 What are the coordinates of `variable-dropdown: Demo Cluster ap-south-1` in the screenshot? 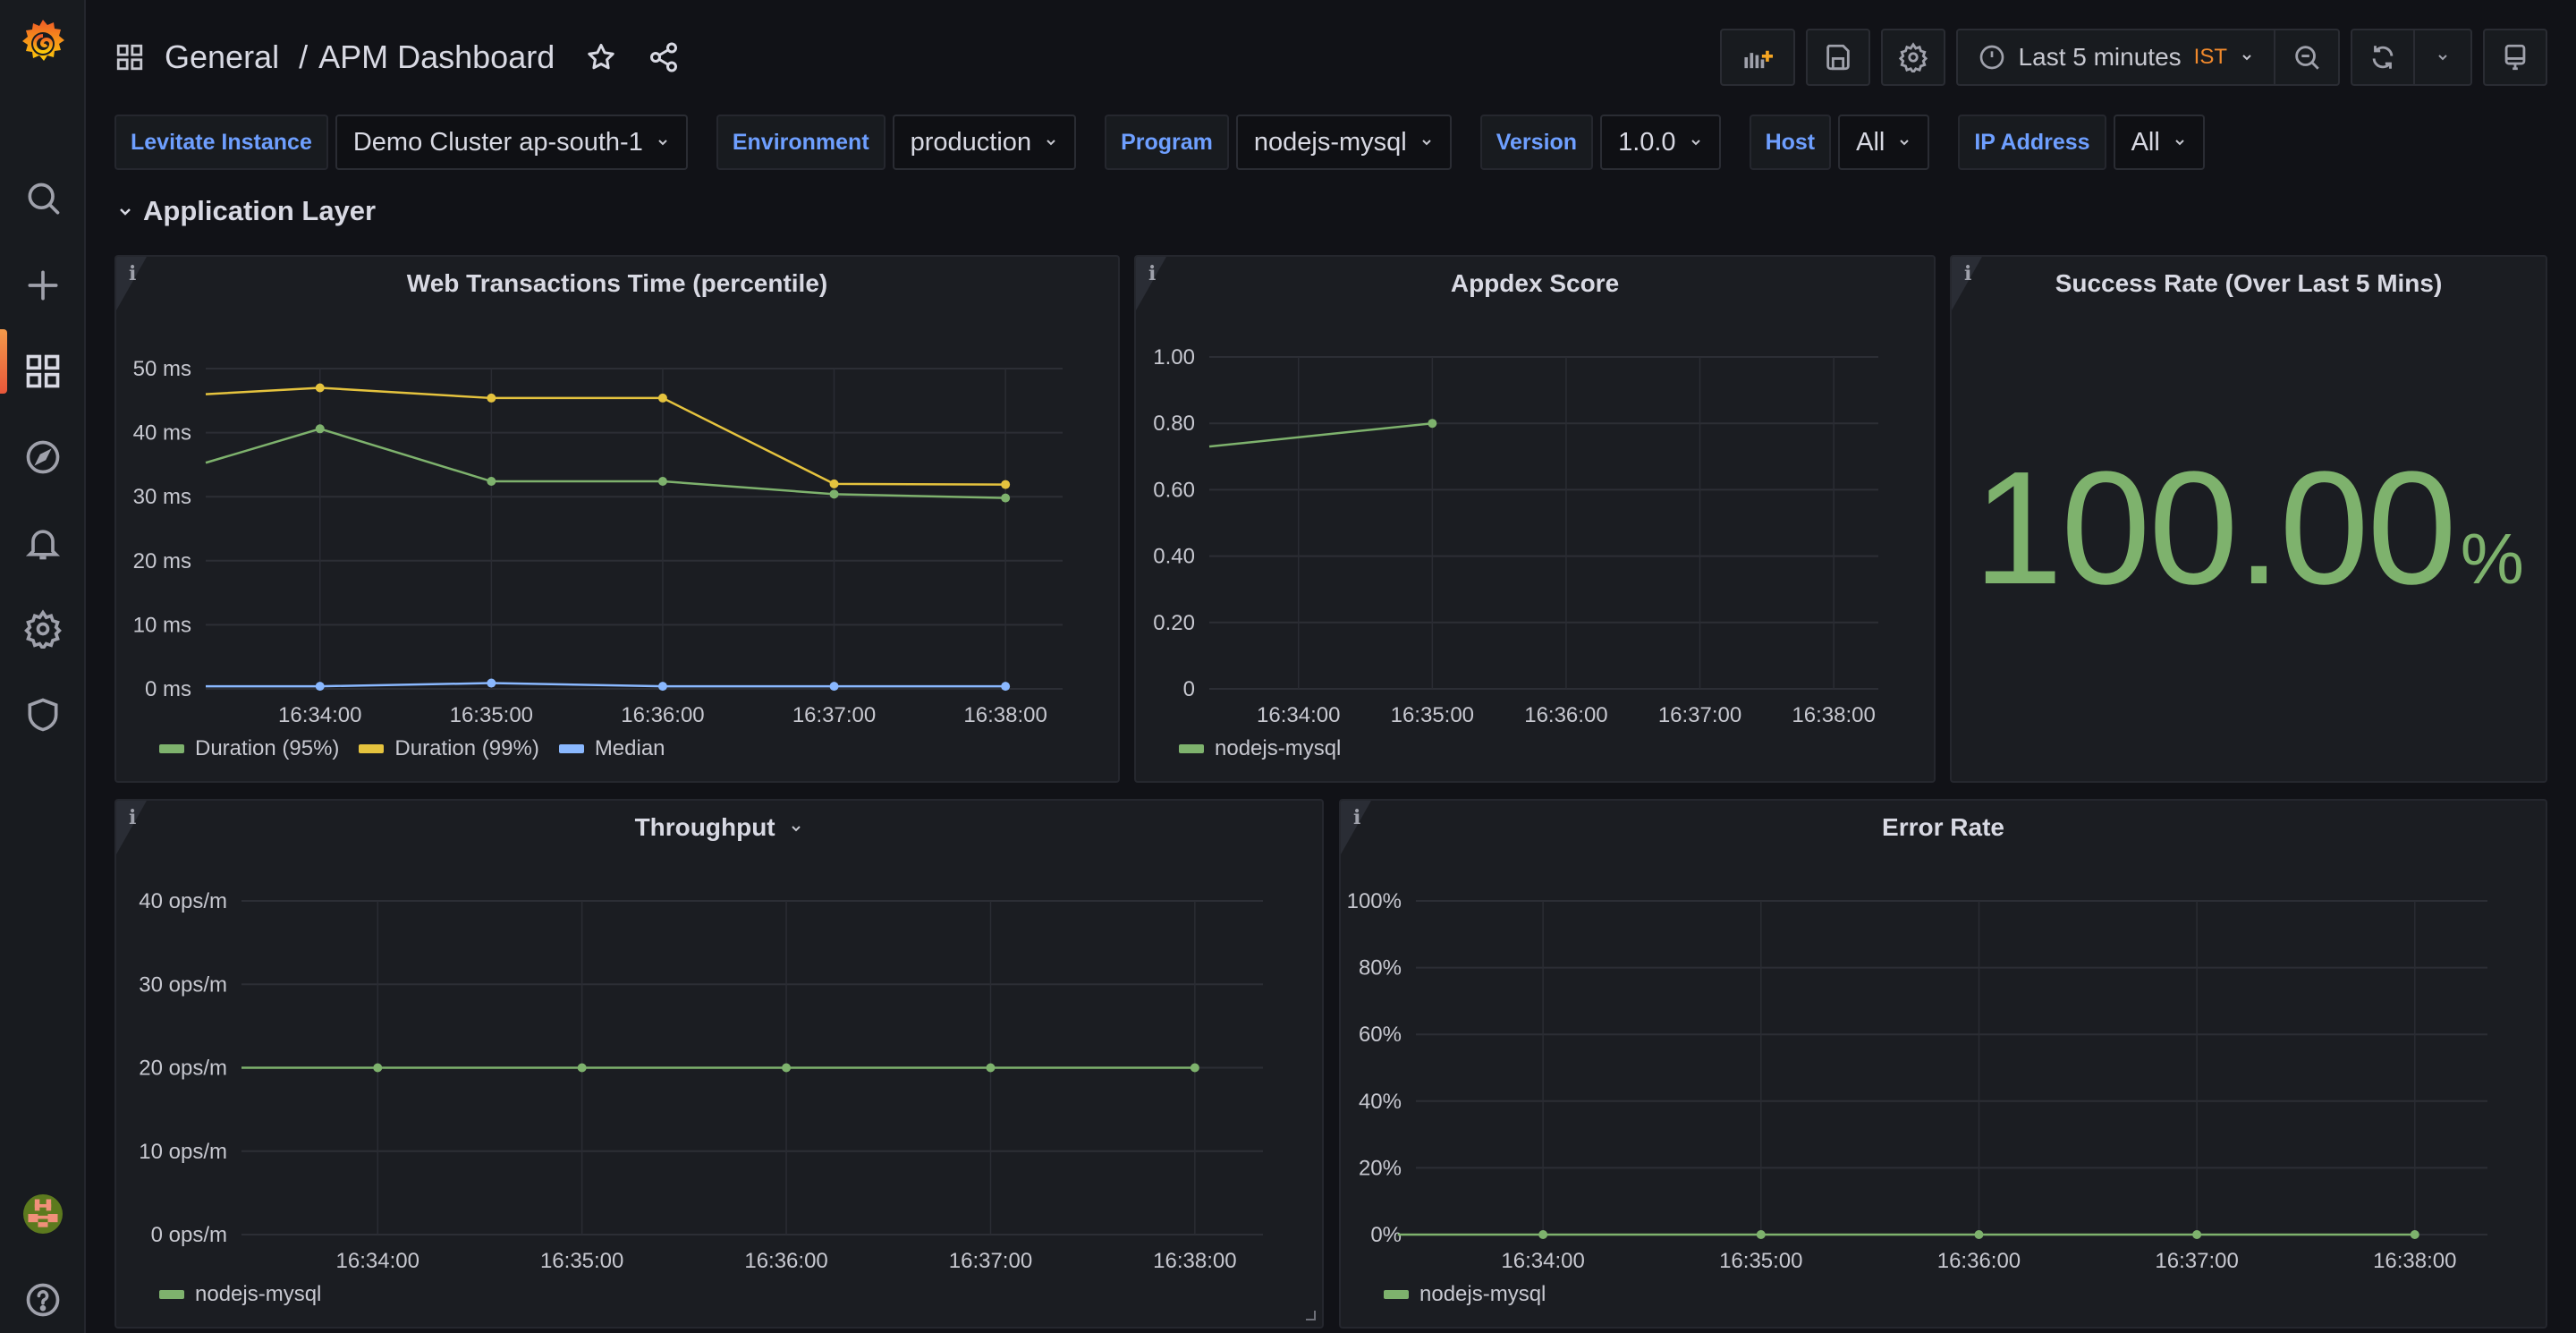 It's located at (511, 142).